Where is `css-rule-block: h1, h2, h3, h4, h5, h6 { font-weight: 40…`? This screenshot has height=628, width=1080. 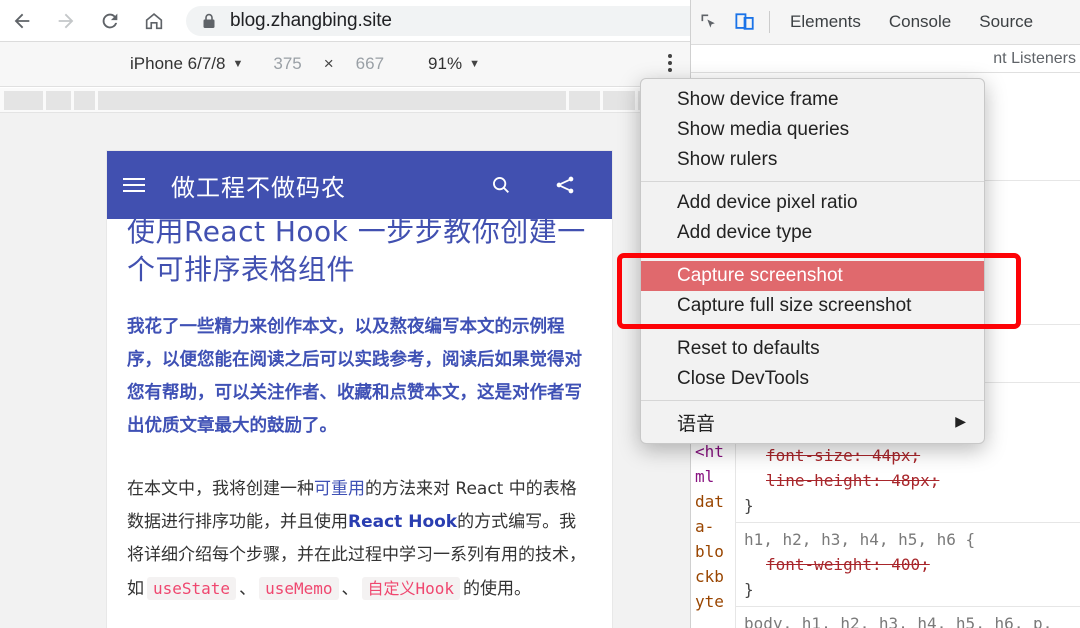 css-rule-block: h1, h2, h3, h4, h5, h6 { font-weight: 40… is located at coordinates (908, 565).